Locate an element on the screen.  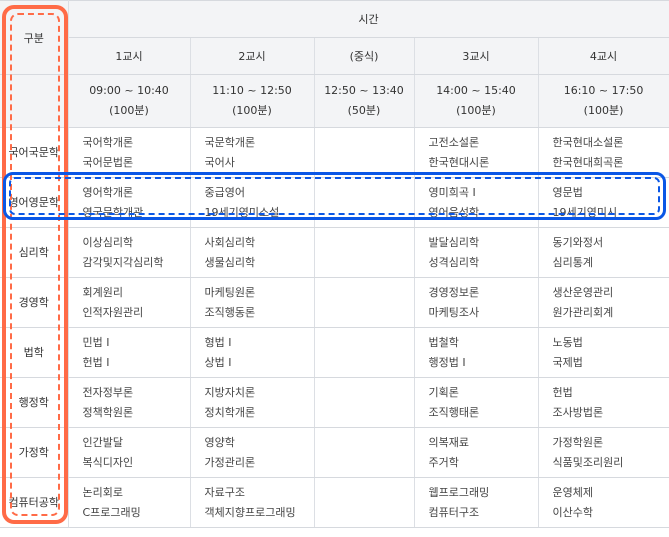
period-1-duration: (100분) is located at coordinates (129, 110).